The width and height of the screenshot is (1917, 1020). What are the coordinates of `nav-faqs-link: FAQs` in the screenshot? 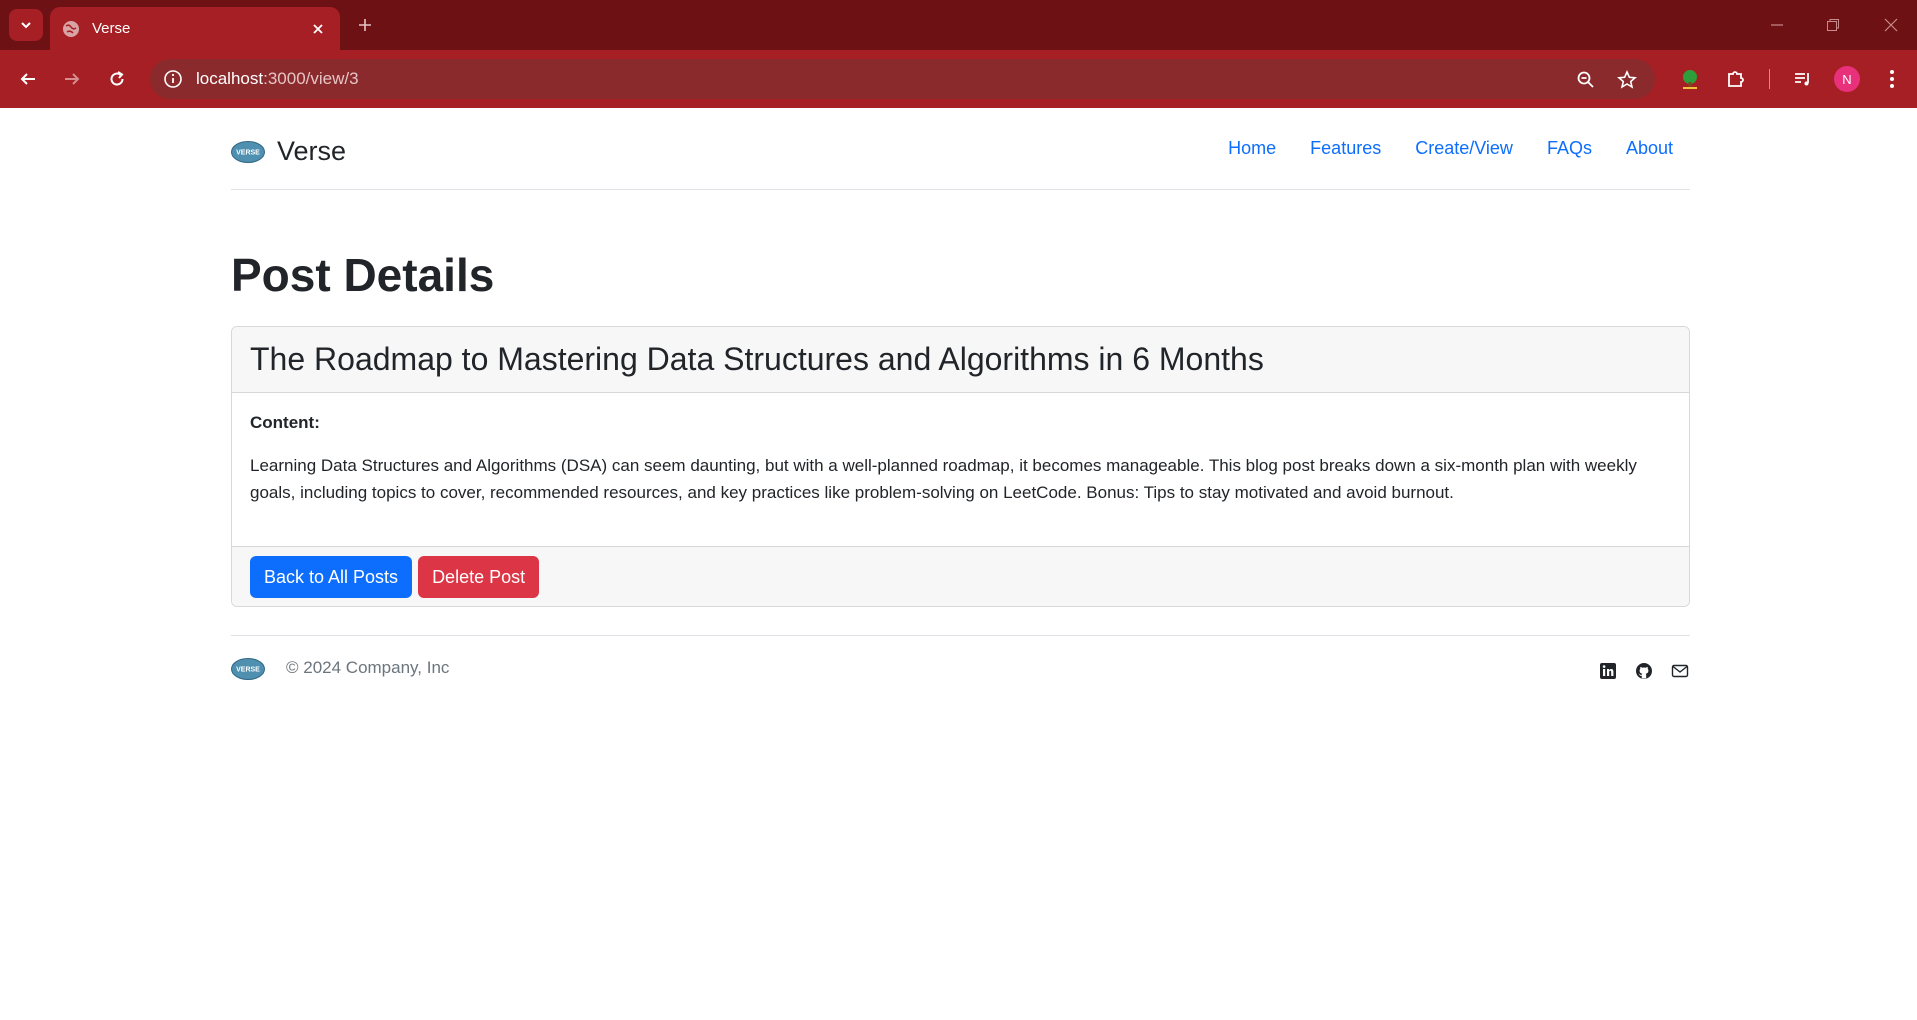 It's located at (1569, 148).